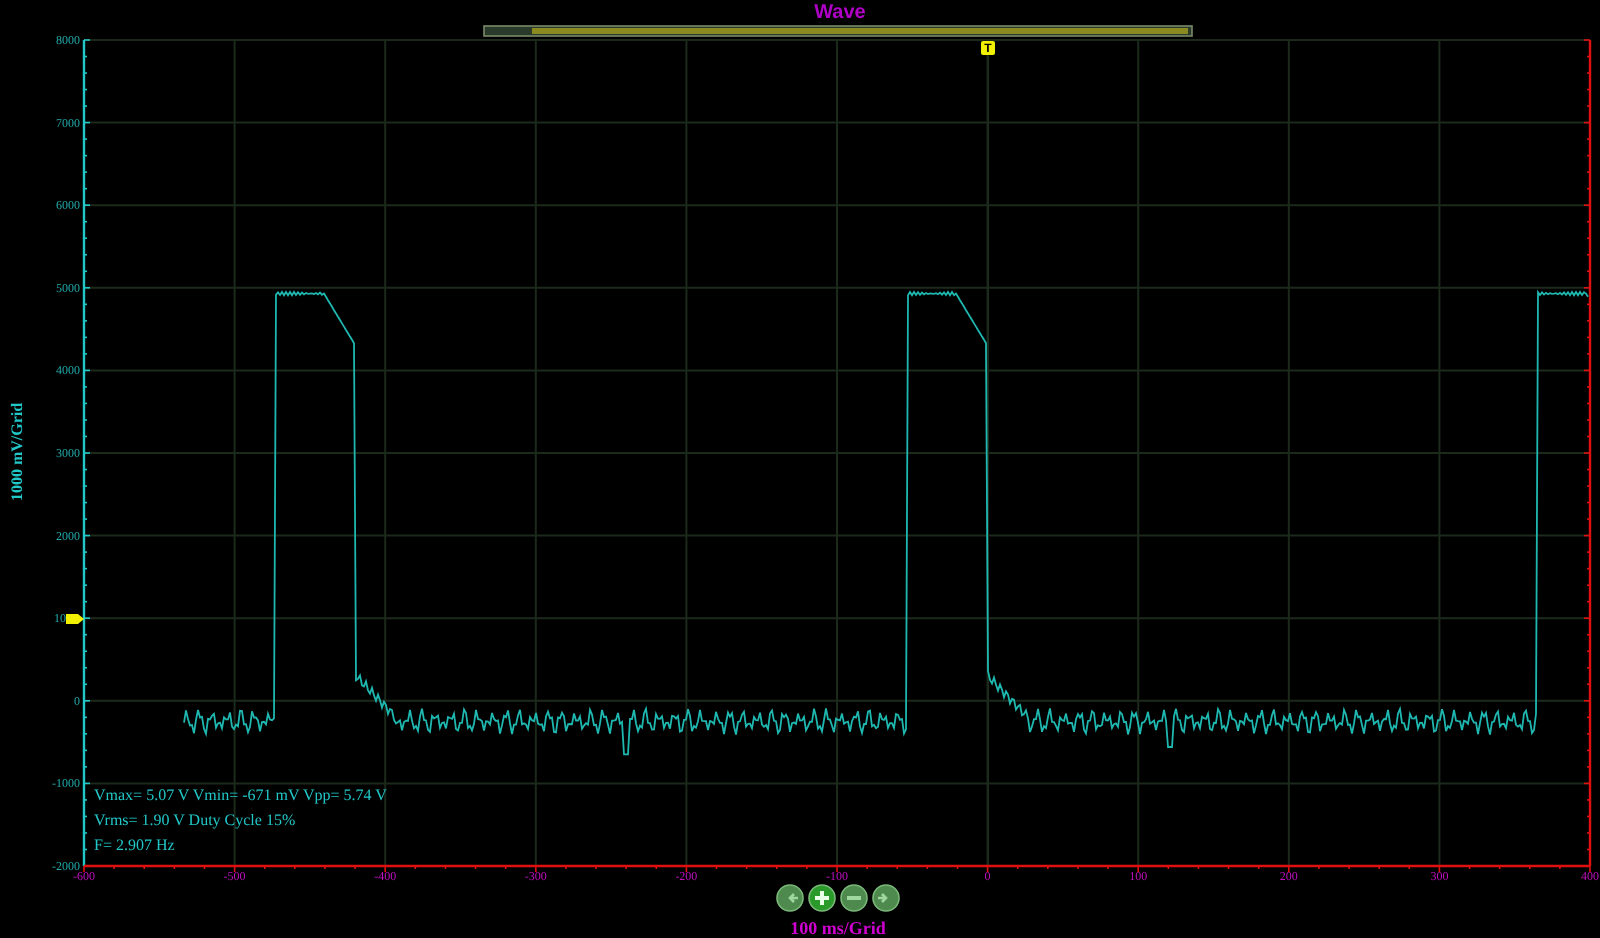  I want to click on zoom-in-button, so click(822, 898).